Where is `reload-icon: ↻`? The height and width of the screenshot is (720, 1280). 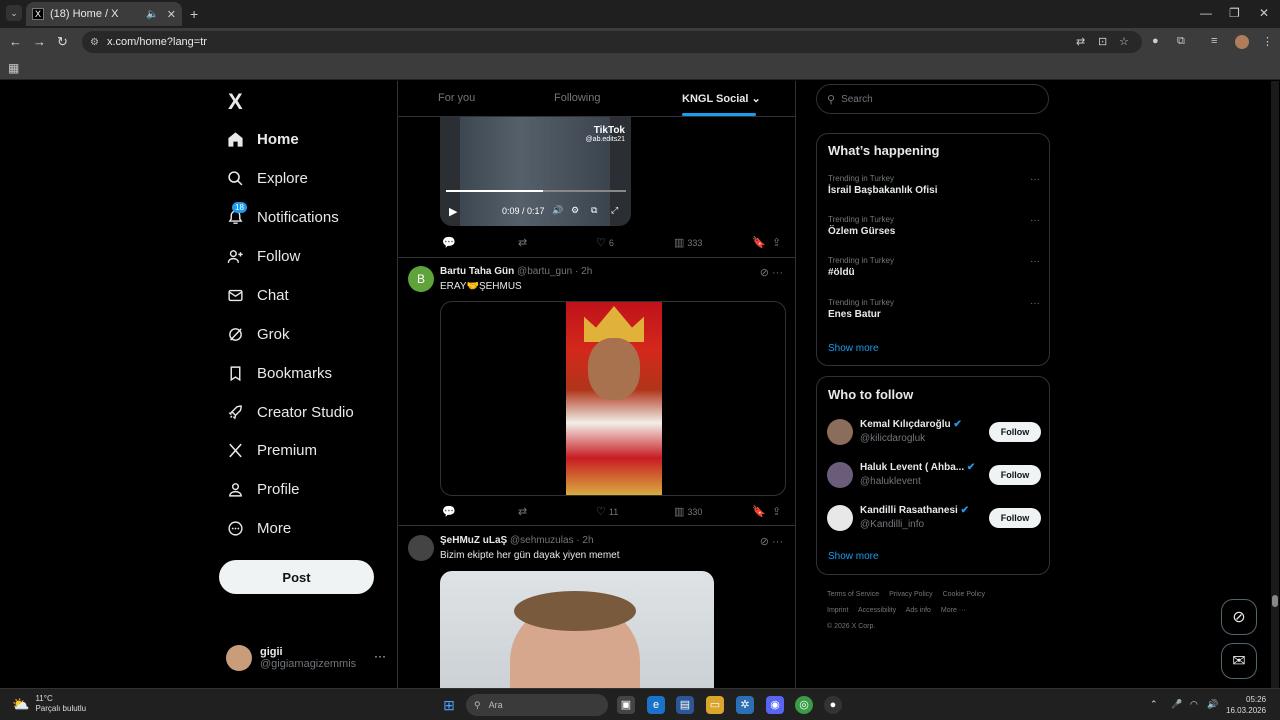
reload-icon: ↻ is located at coordinates (62, 42).